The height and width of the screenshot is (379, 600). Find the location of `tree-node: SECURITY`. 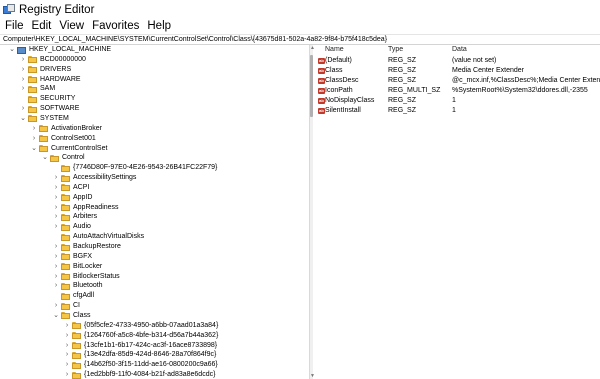

tree-node: SECURITY is located at coordinates (47, 99).